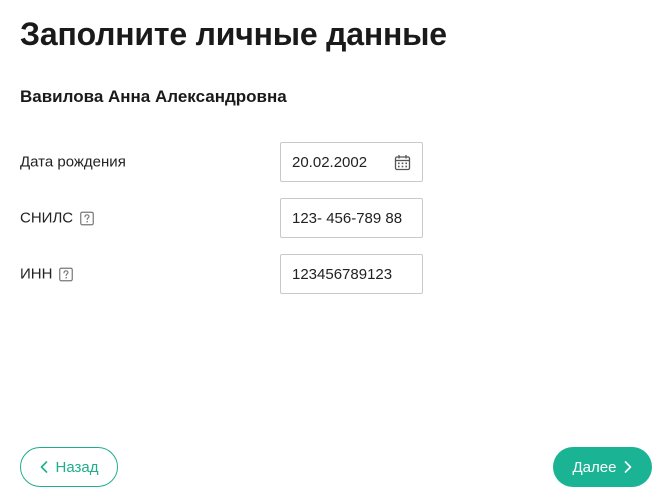  I want to click on birth-date-row: Дата рождения, so click(221, 162).